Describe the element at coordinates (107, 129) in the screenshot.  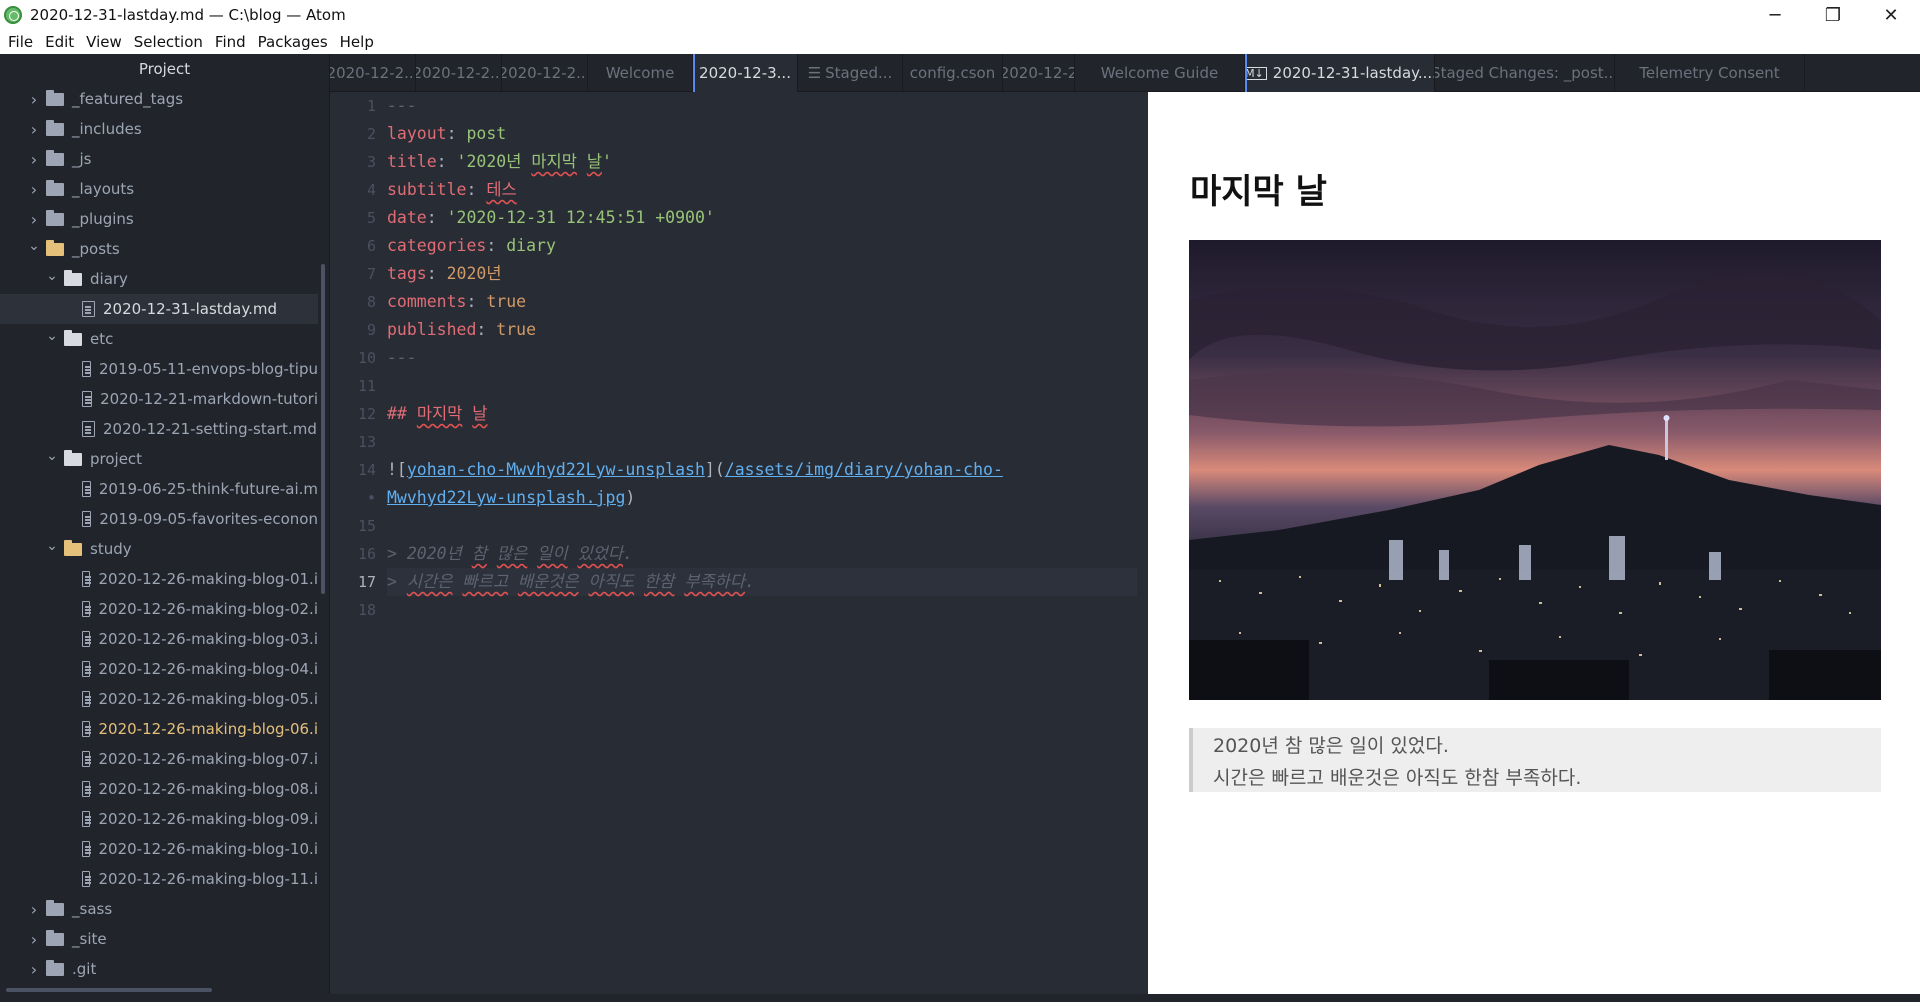
I see `tree-item-label: _includes` at that location.